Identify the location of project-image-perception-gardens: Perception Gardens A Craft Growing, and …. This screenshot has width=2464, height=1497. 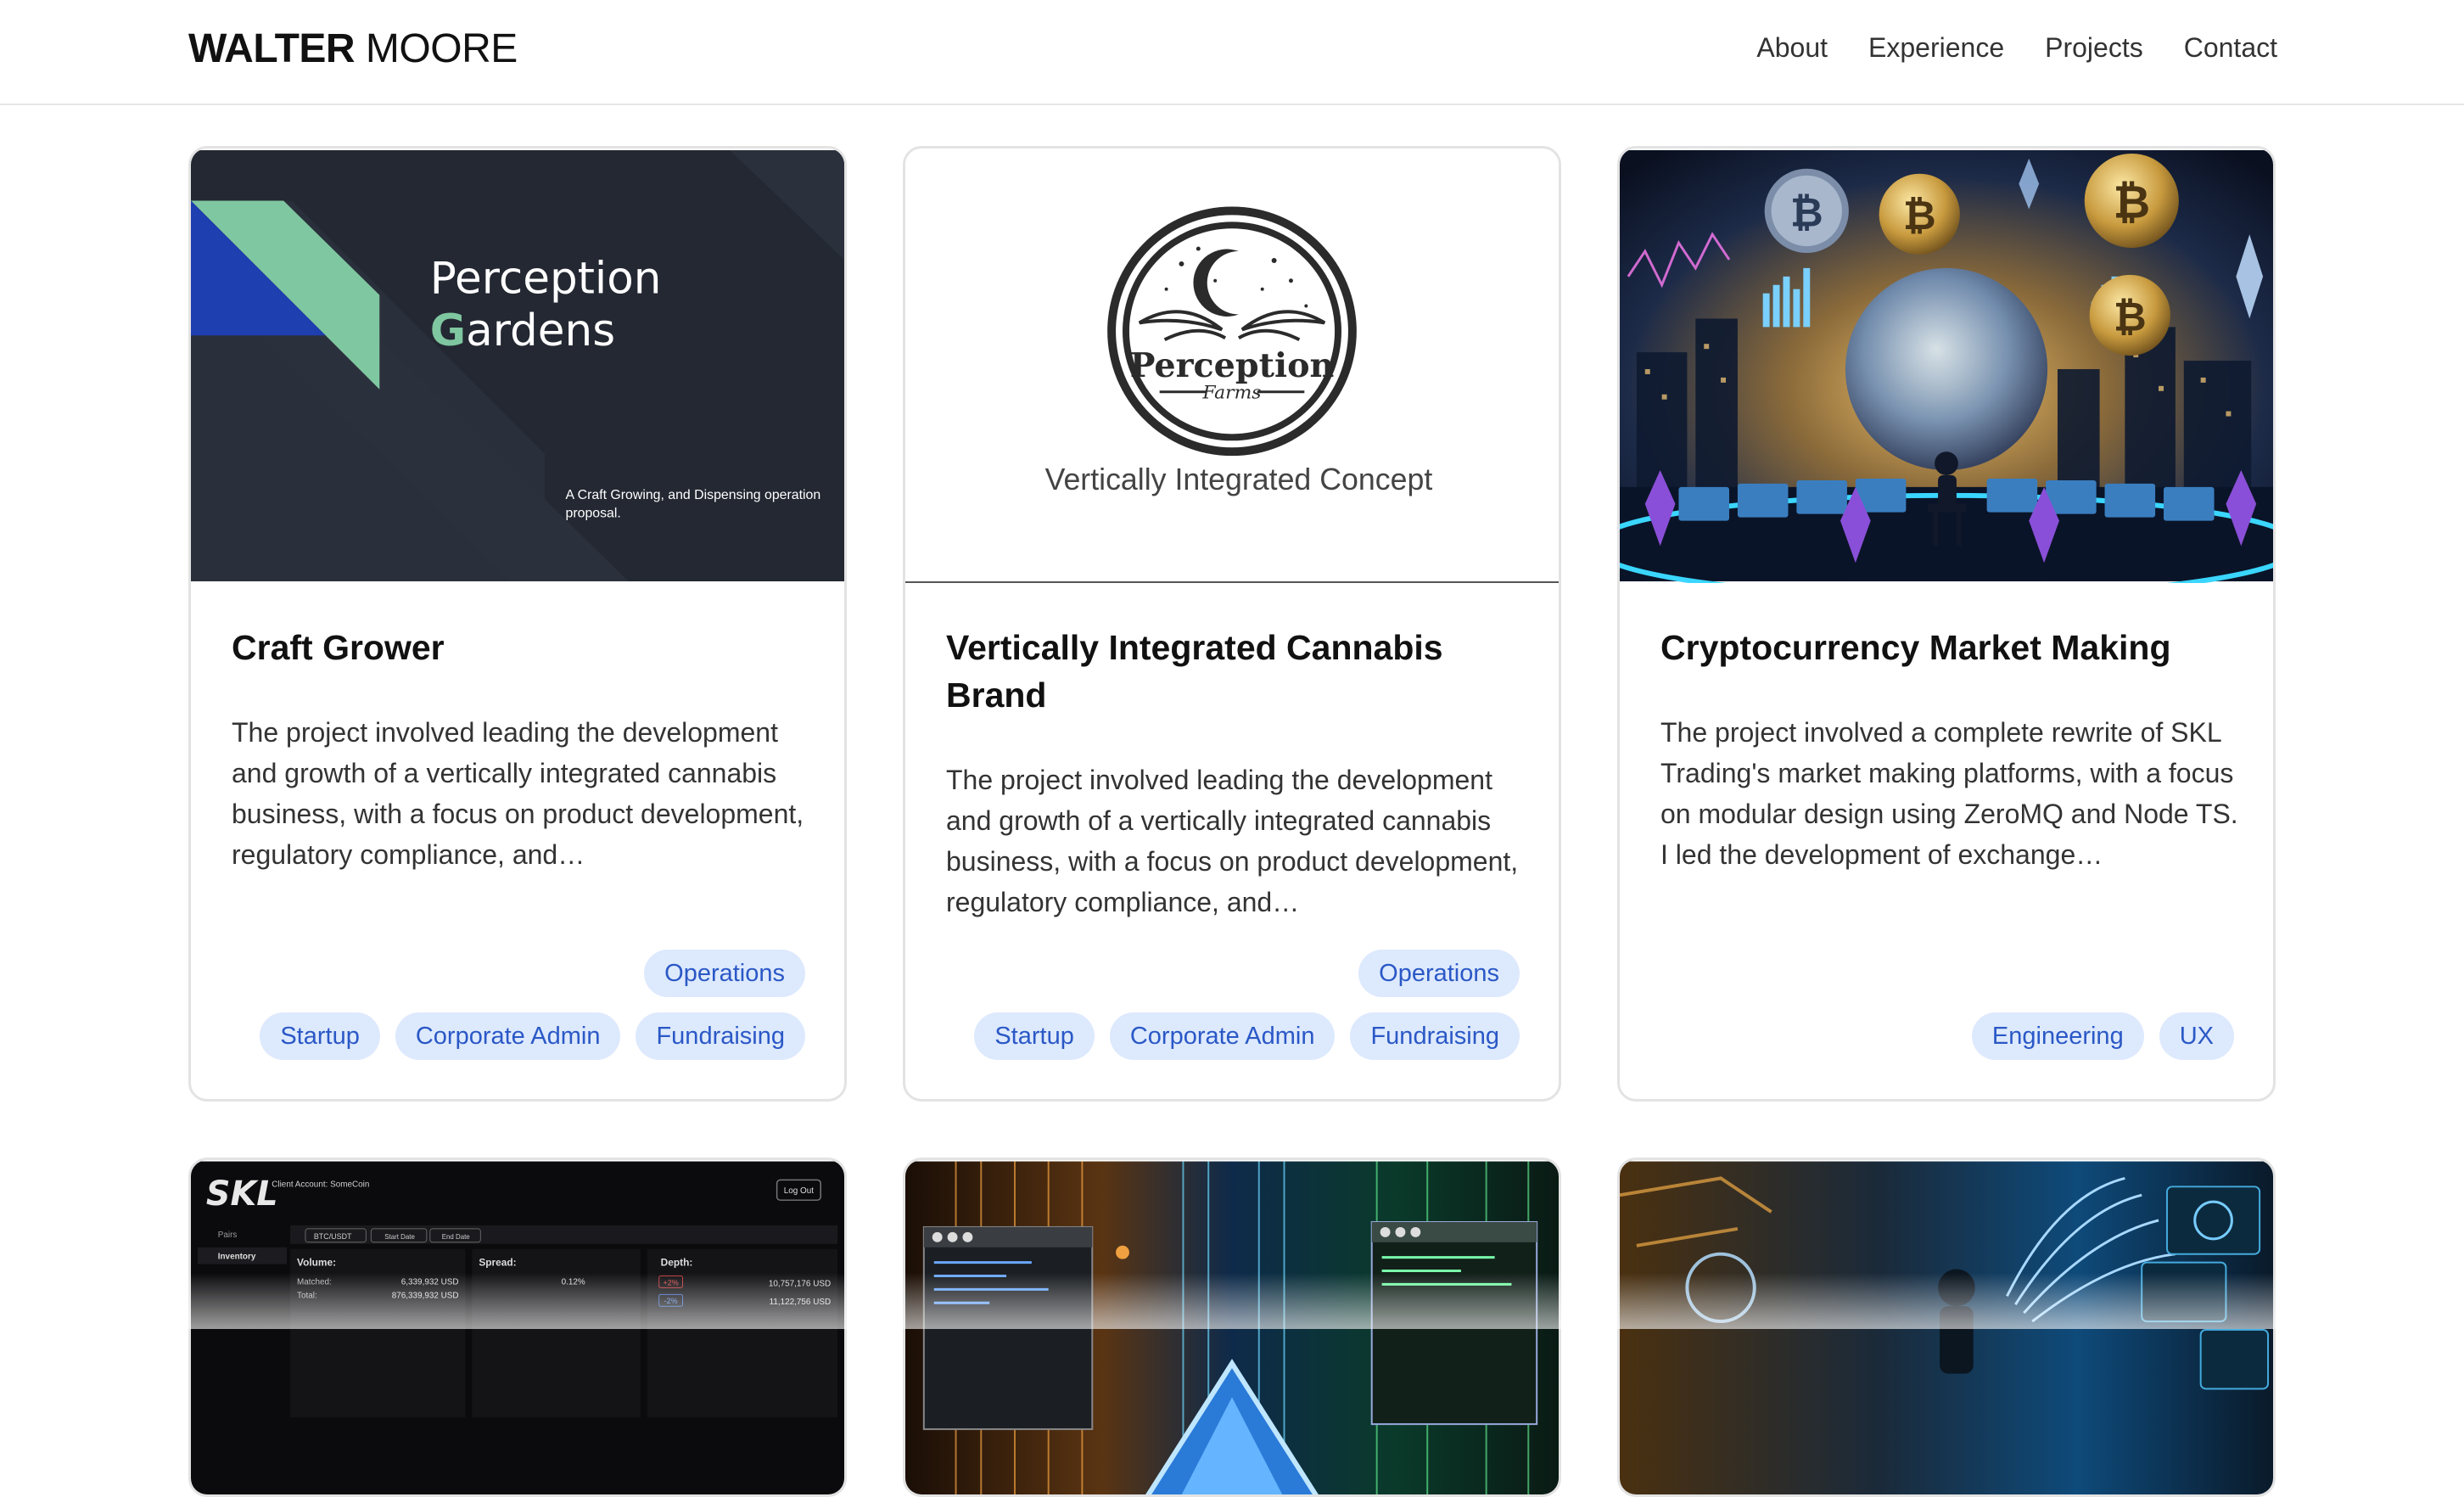
(517, 366).